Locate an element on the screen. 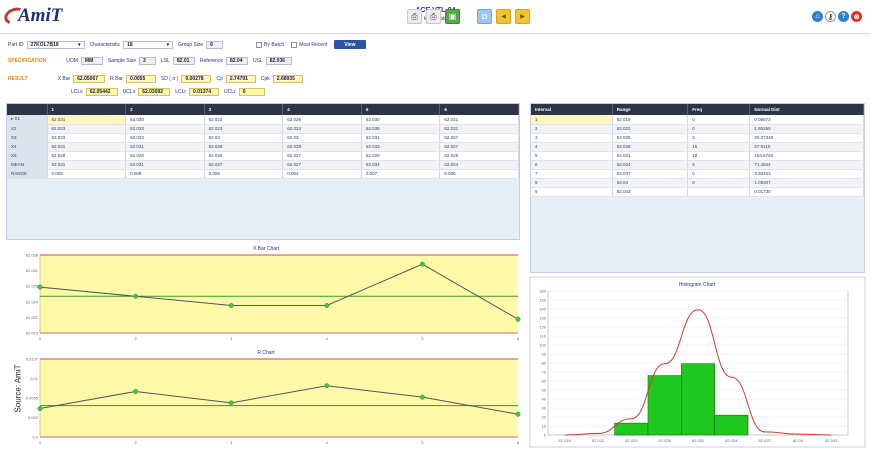  table-cell: 0.005 is located at coordinates (87, 174).